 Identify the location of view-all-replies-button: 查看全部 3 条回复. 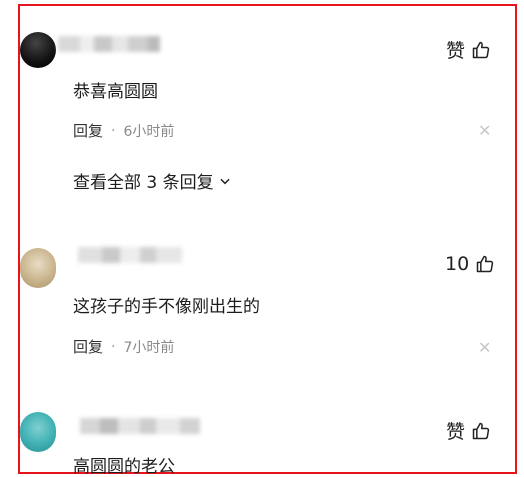
(152, 180).